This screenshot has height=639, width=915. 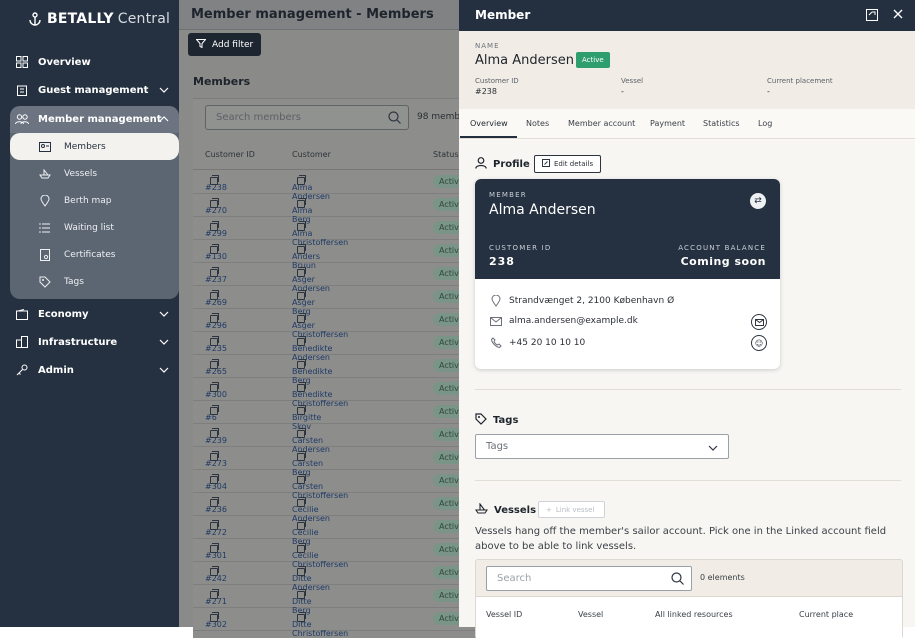 What do you see at coordinates (89, 90) in the screenshot?
I see `nav-guest-management: Guest management` at bounding box center [89, 90].